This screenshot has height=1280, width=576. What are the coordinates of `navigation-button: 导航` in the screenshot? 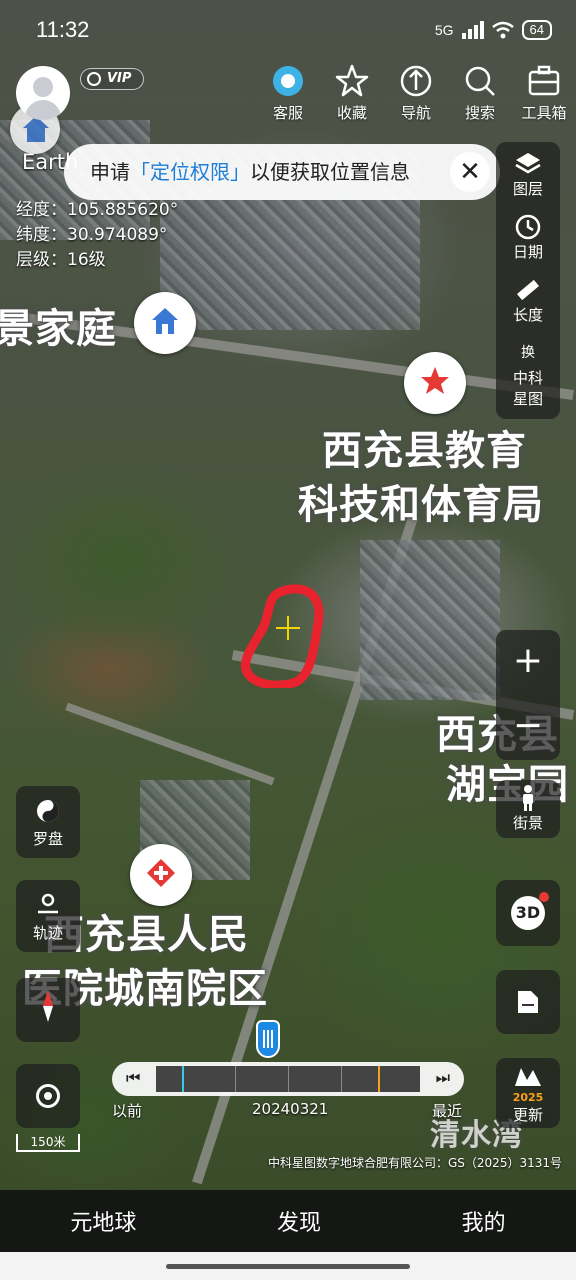 It's located at (416, 92).